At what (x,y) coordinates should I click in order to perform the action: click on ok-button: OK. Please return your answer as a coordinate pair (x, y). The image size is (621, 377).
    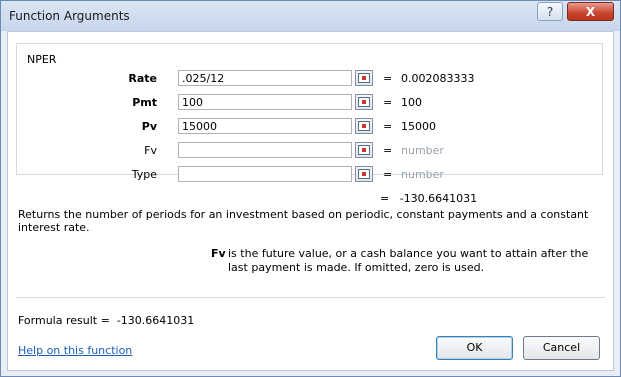
    Looking at the image, I should click on (474, 348).